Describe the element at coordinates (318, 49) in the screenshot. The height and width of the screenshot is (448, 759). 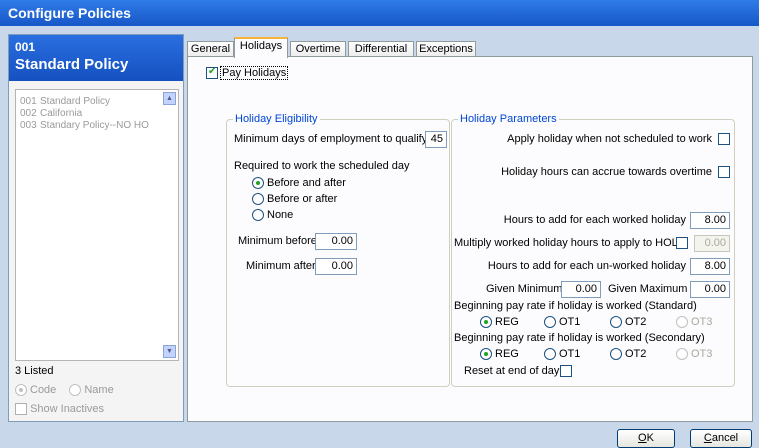
I see `tab-overtime: Overtime` at that location.